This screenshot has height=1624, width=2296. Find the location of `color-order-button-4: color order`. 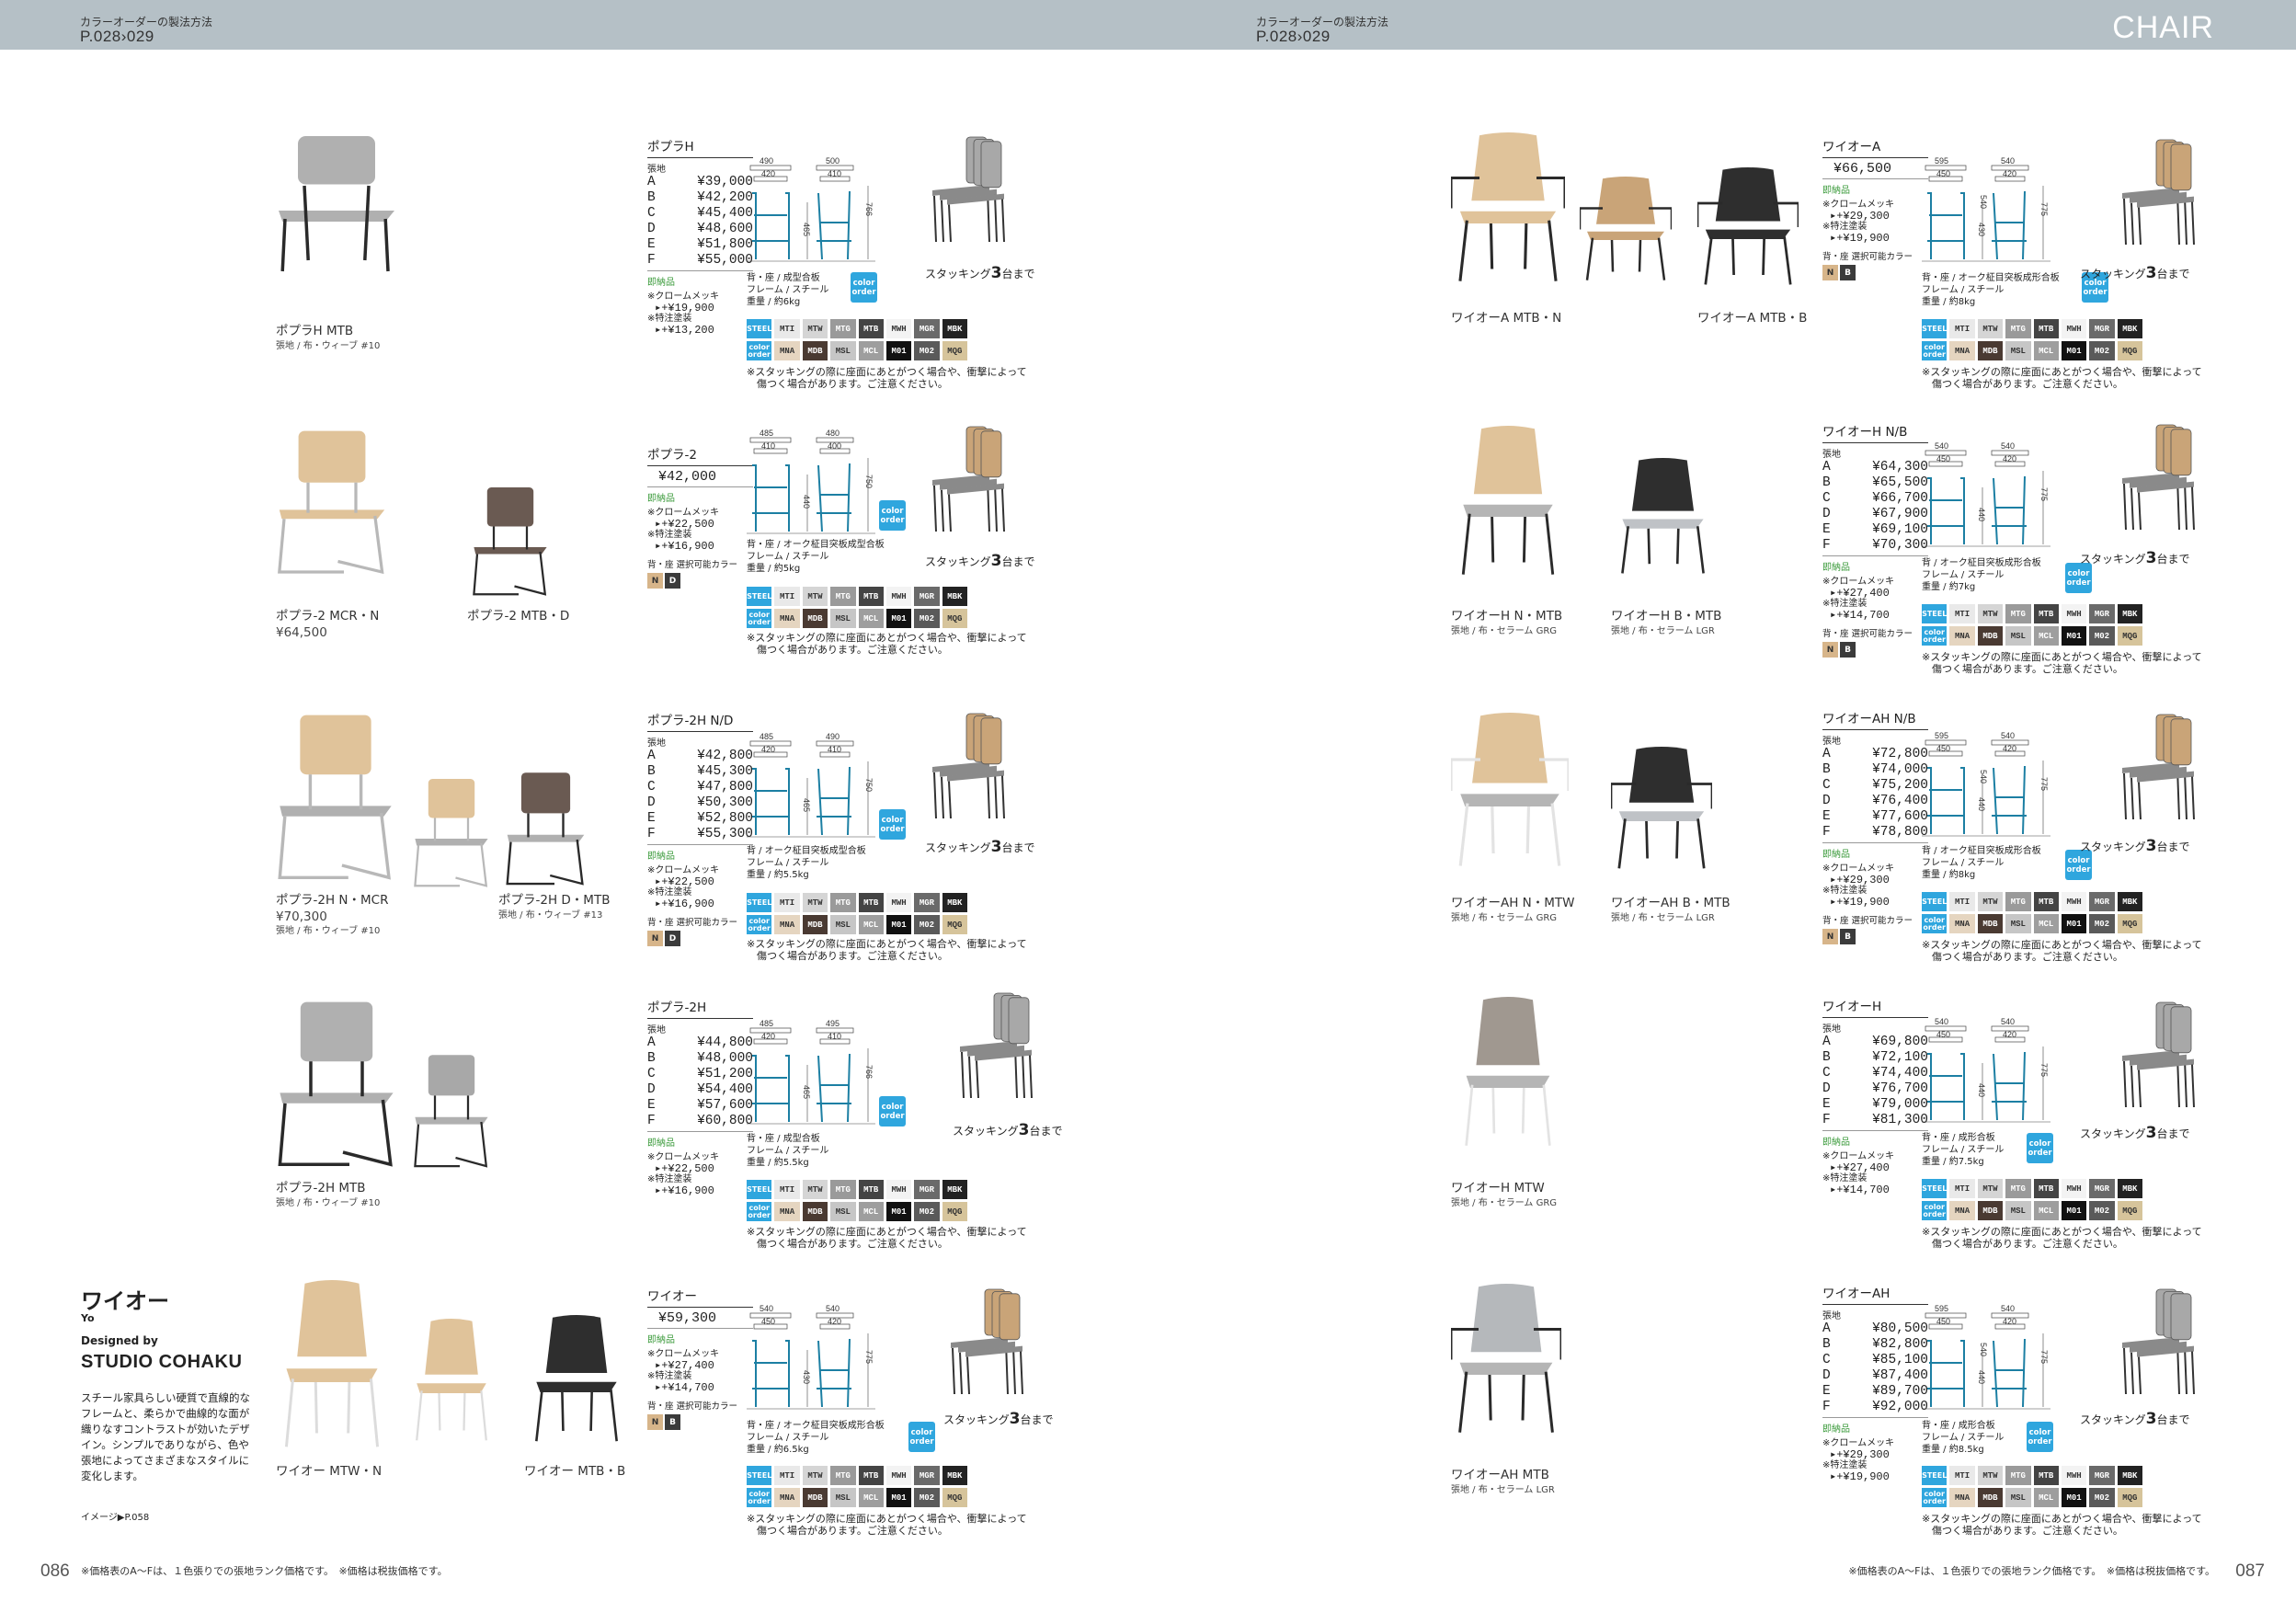

color-order-button-4: color order is located at coordinates (921, 1437).